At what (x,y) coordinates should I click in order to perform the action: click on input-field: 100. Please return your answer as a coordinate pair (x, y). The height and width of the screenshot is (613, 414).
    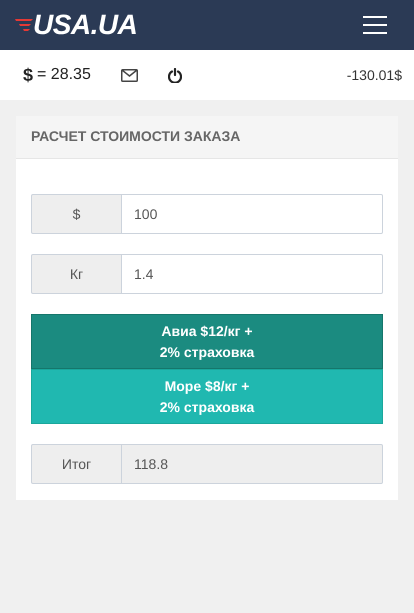
    Looking at the image, I should click on (252, 214).